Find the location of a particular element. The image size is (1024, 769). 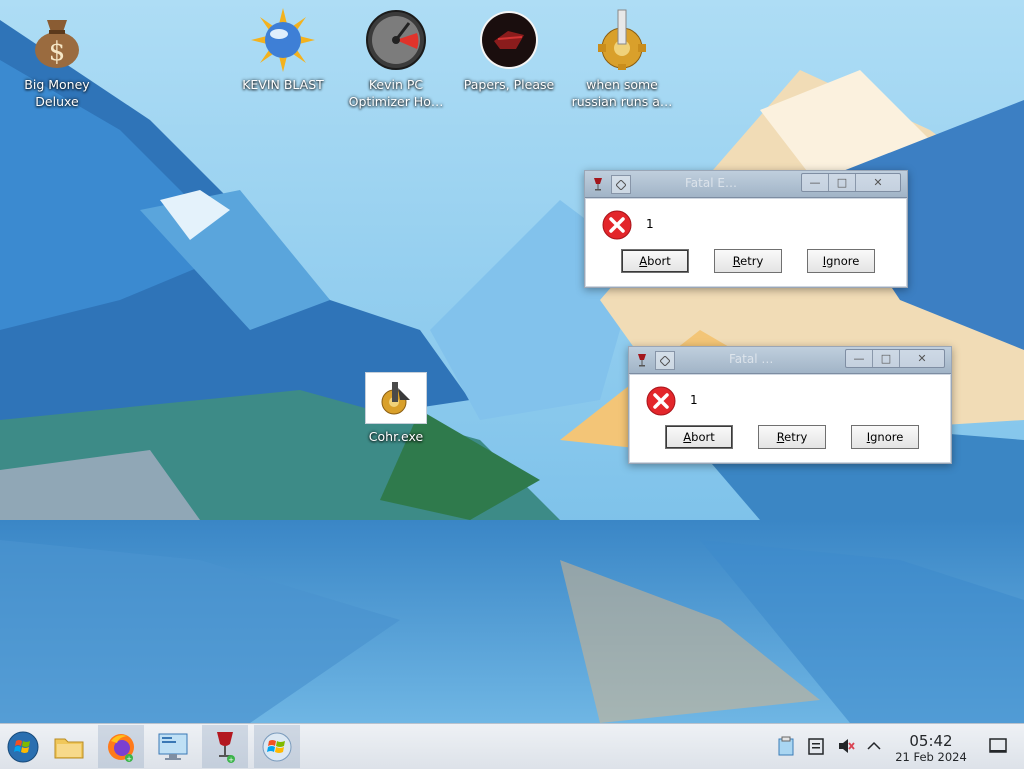

desktop-icon-label: Papers, Please is located at coordinates (509, 84).